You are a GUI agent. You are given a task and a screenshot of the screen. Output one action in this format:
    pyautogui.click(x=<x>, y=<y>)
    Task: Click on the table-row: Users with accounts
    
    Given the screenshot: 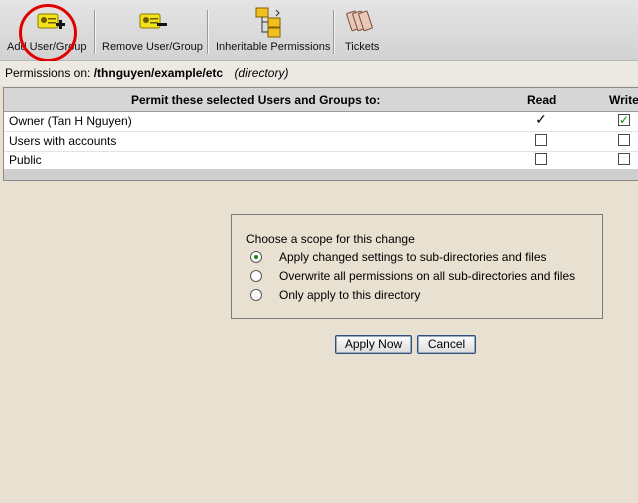 What is the action you would take?
    pyautogui.click(x=321, y=142)
    